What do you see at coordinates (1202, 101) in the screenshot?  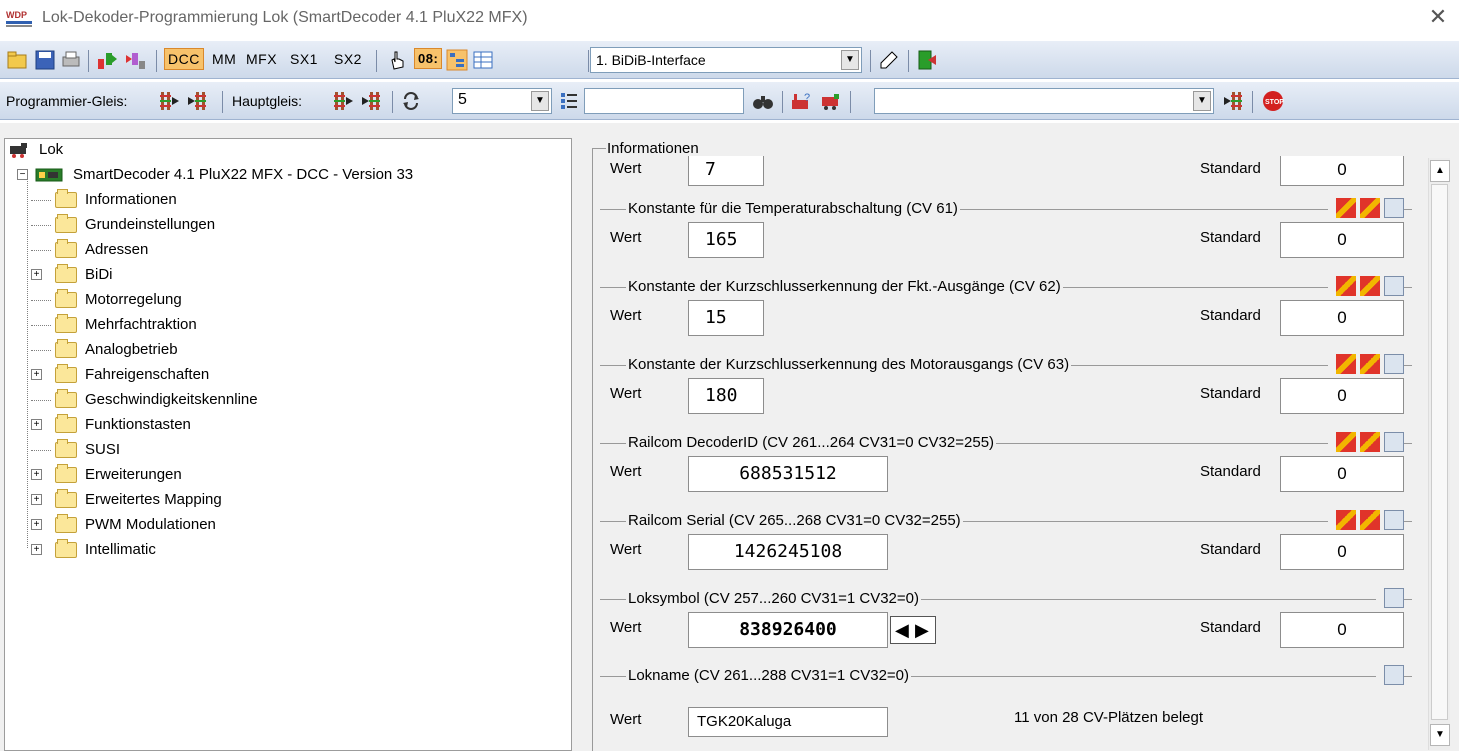 I see `filter-chevron-down-icon: ▼` at bounding box center [1202, 101].